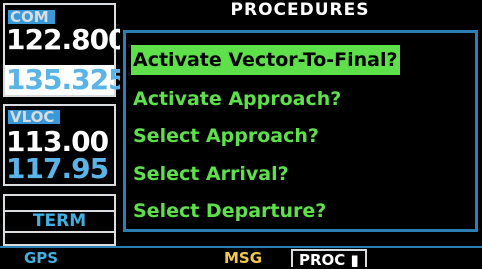 The image size is (482, 269). I want to click on nav-source-annunciator: GPS, so click(41, 258).